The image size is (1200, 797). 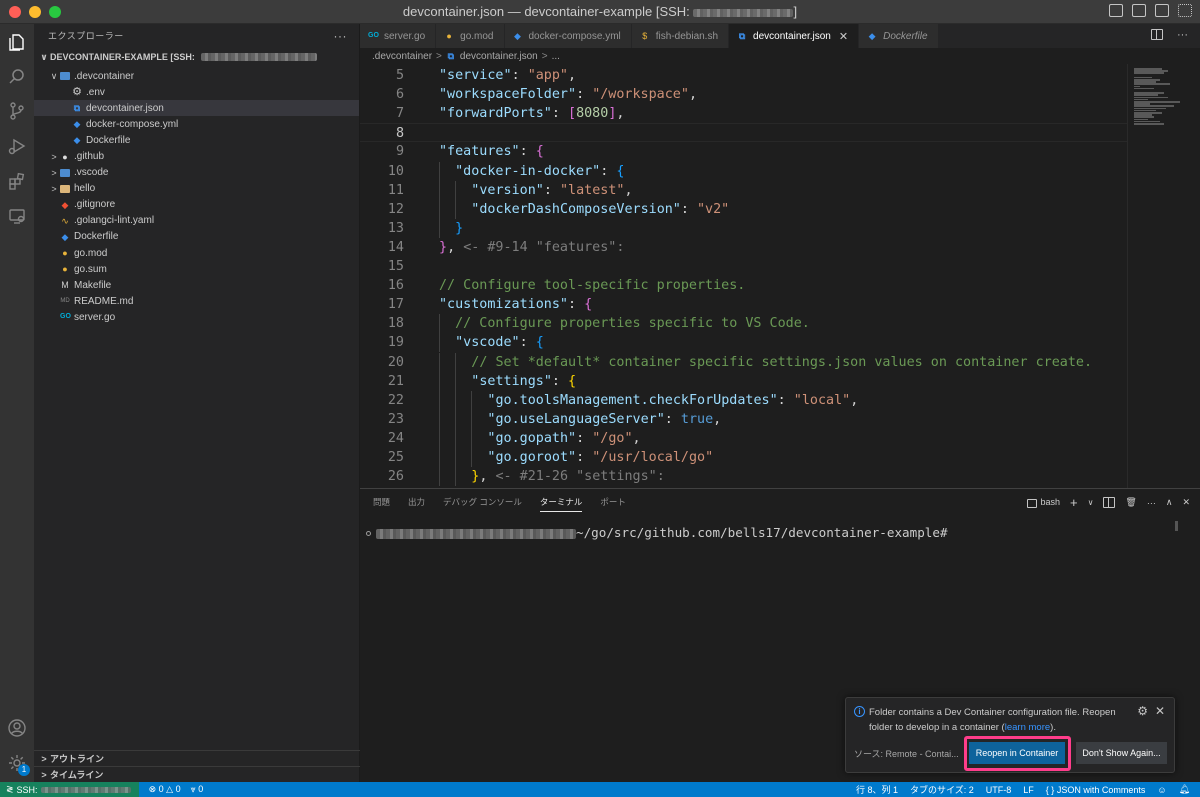 I want to click on code-token: {, so click(x=572, y=381).